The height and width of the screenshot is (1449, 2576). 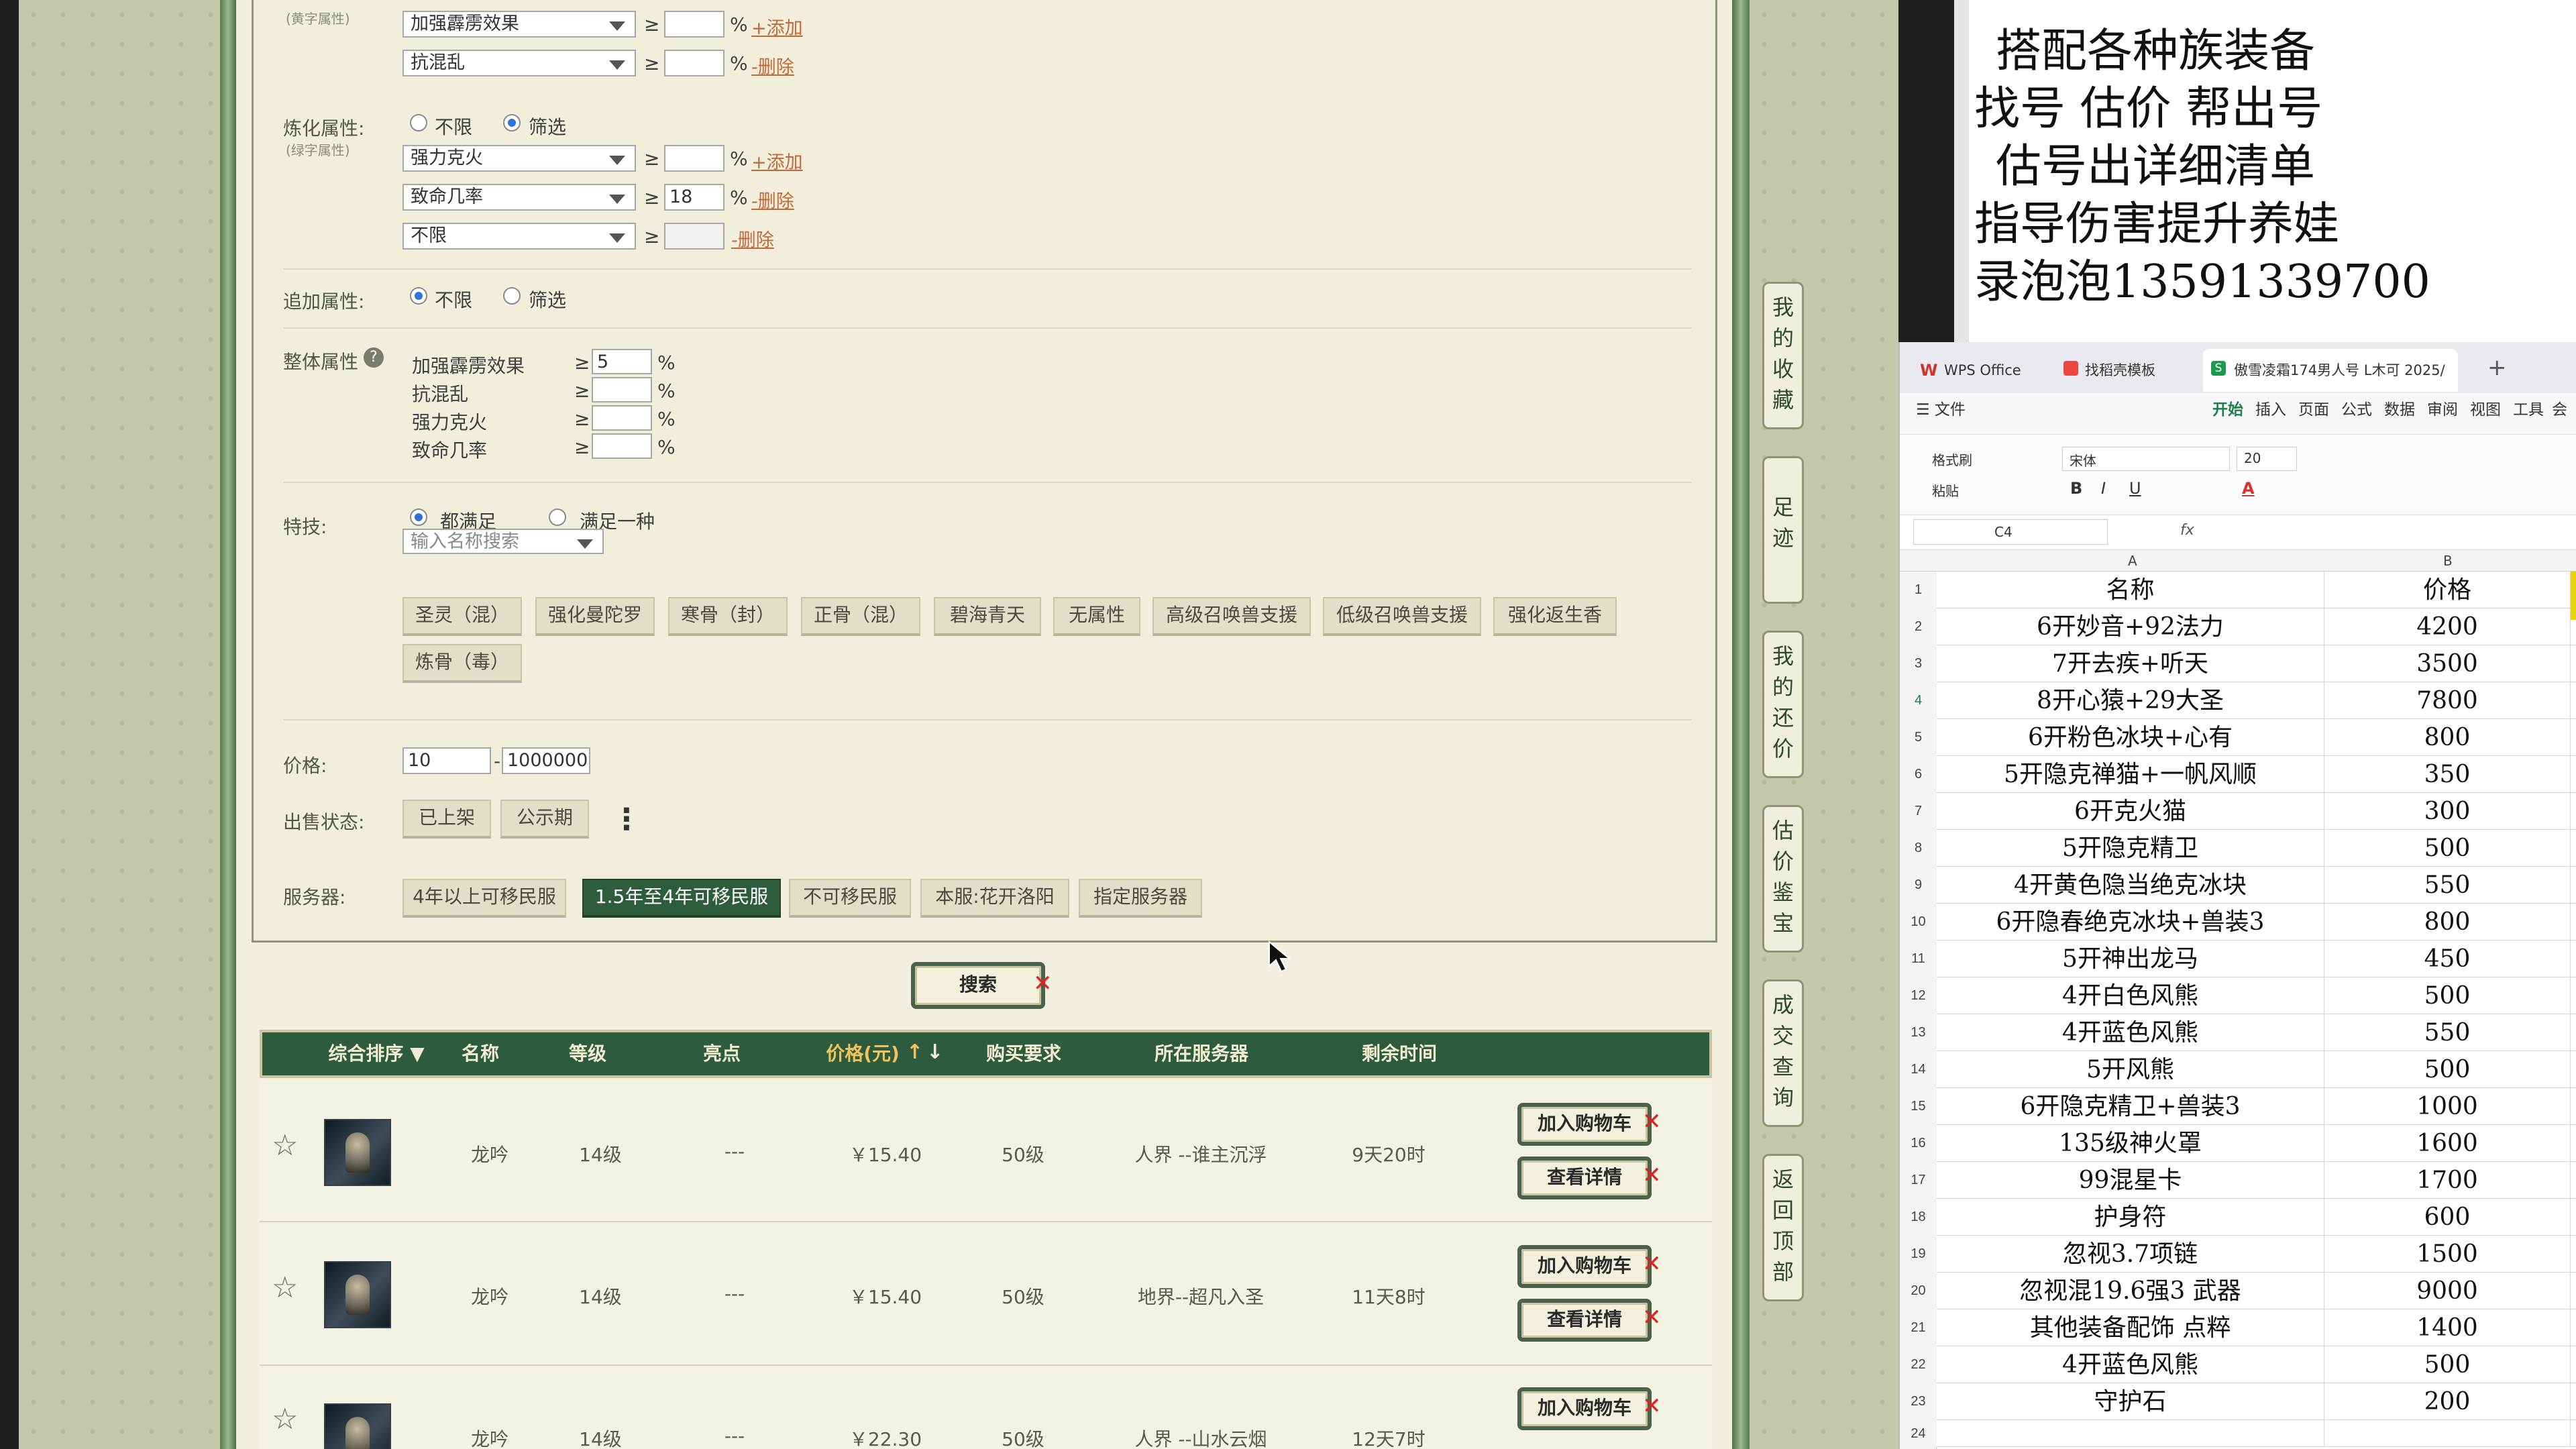 What do you see at coordinates (1140, 898) in the screenshot?
I see `server-option: 指定服务器` at bounding box center [1140, 898].